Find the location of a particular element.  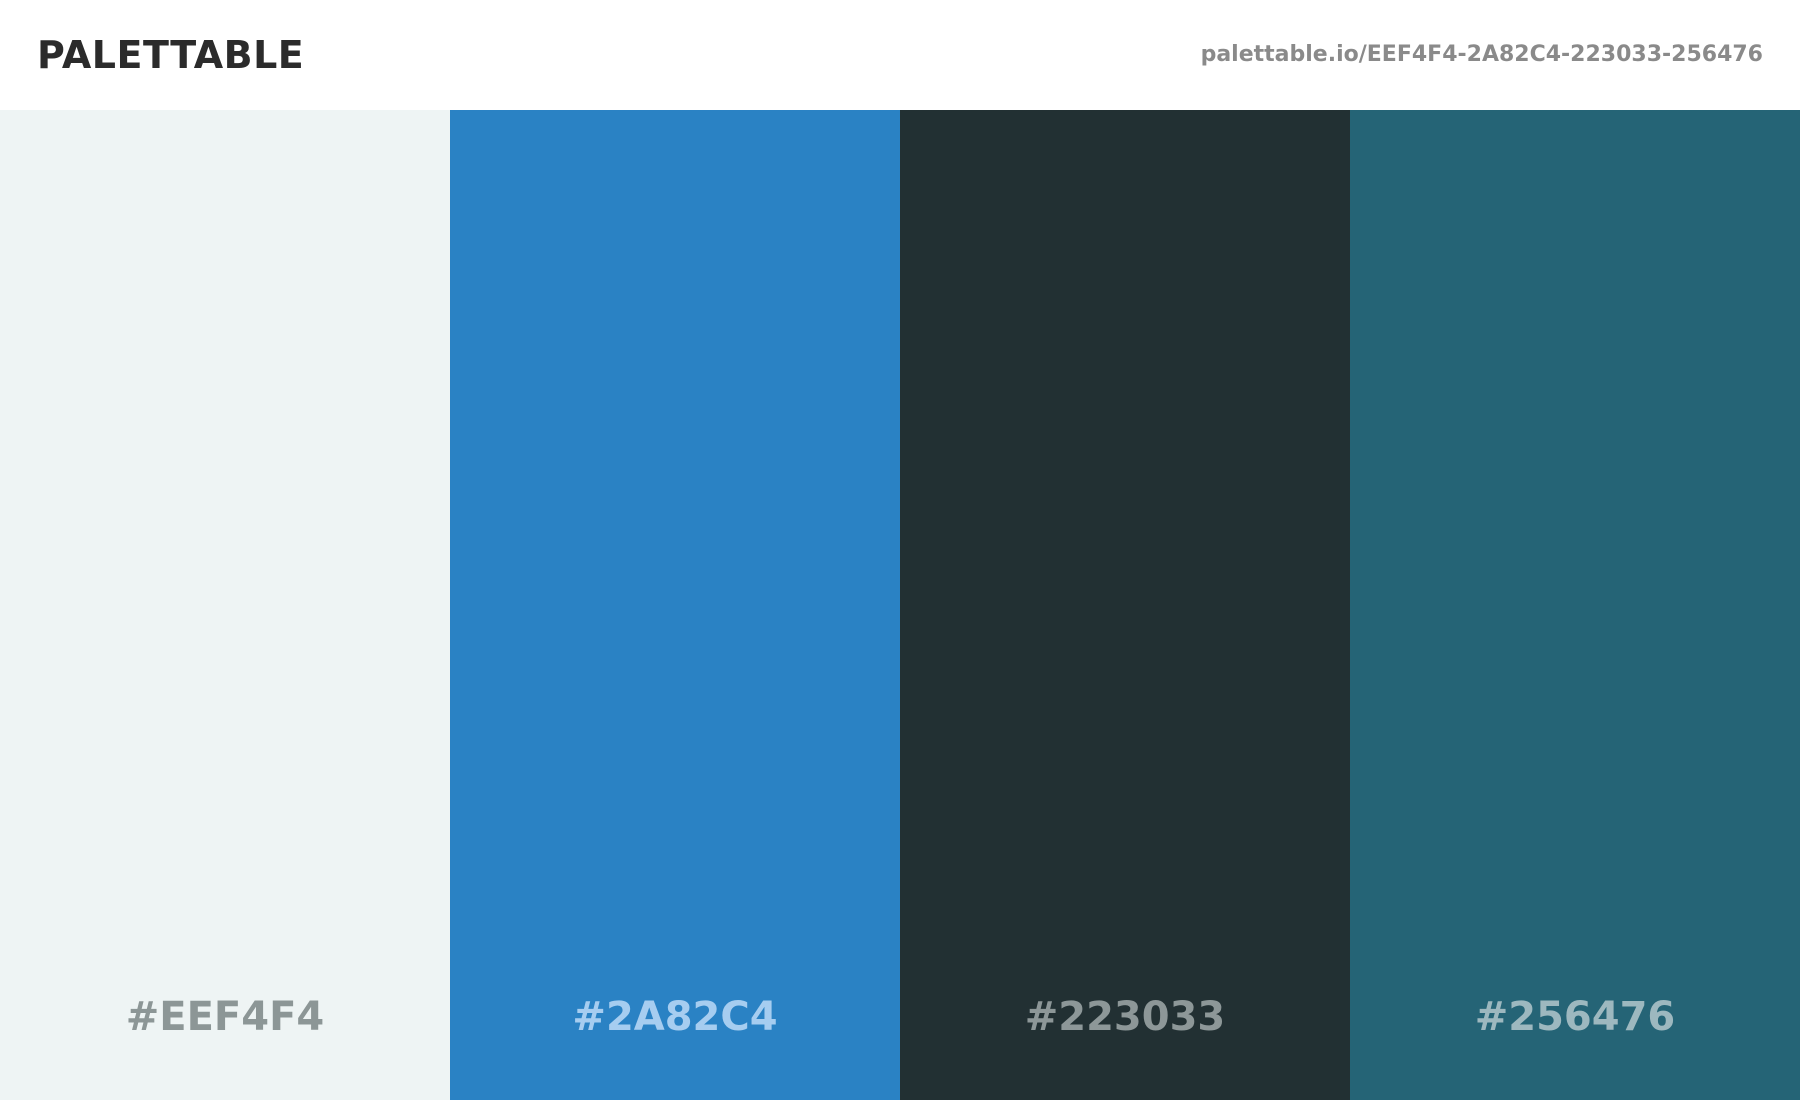

swatch-hex-label: #2A82C4 is located at coordinates (675, 1017).